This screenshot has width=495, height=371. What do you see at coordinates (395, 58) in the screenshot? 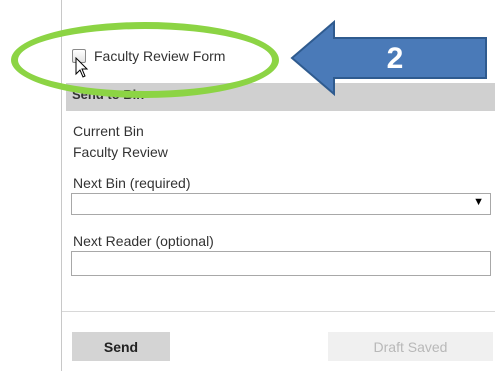
I see `callout-number: 2` at bounding box center [395, 58].